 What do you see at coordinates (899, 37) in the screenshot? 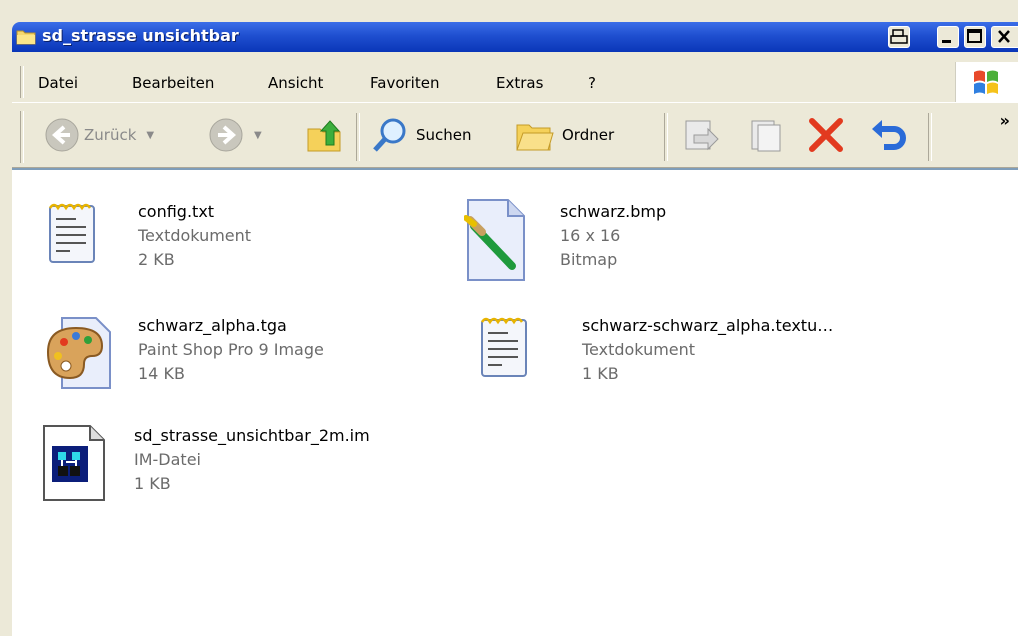
I see `print-icon` at bounding box center [899, 37].